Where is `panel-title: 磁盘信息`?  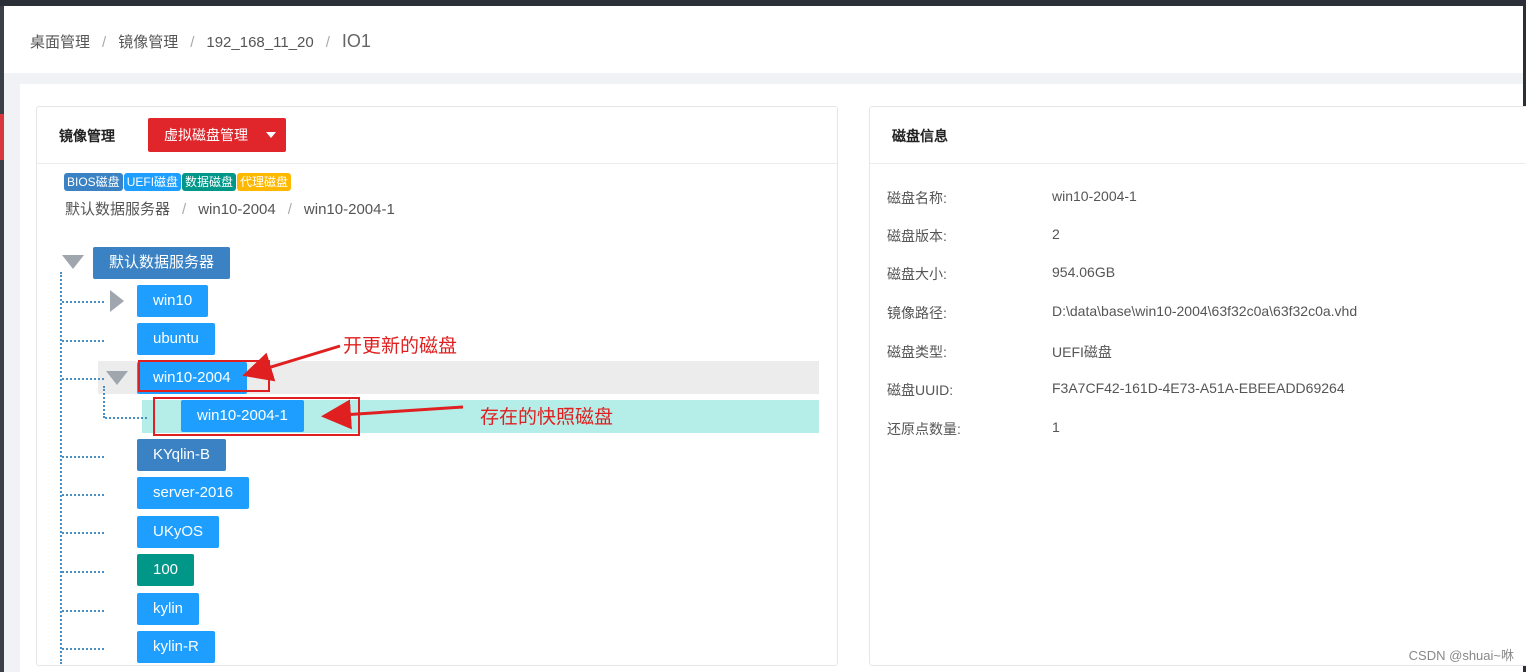
panel-title: 磁盘信息 is located at coordinates (920, 136).